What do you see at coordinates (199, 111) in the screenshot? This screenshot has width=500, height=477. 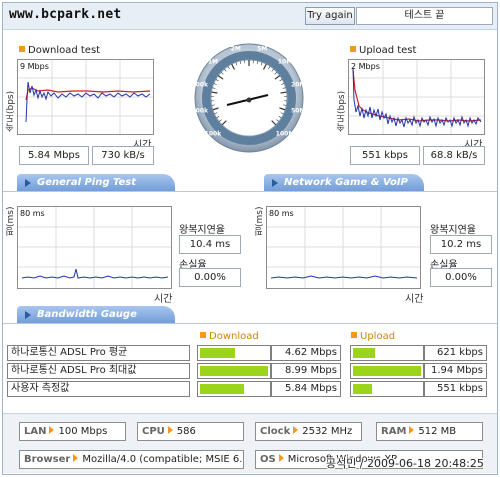 I see `gauge-tick-label: 200k` at bounding box center [199, 111].